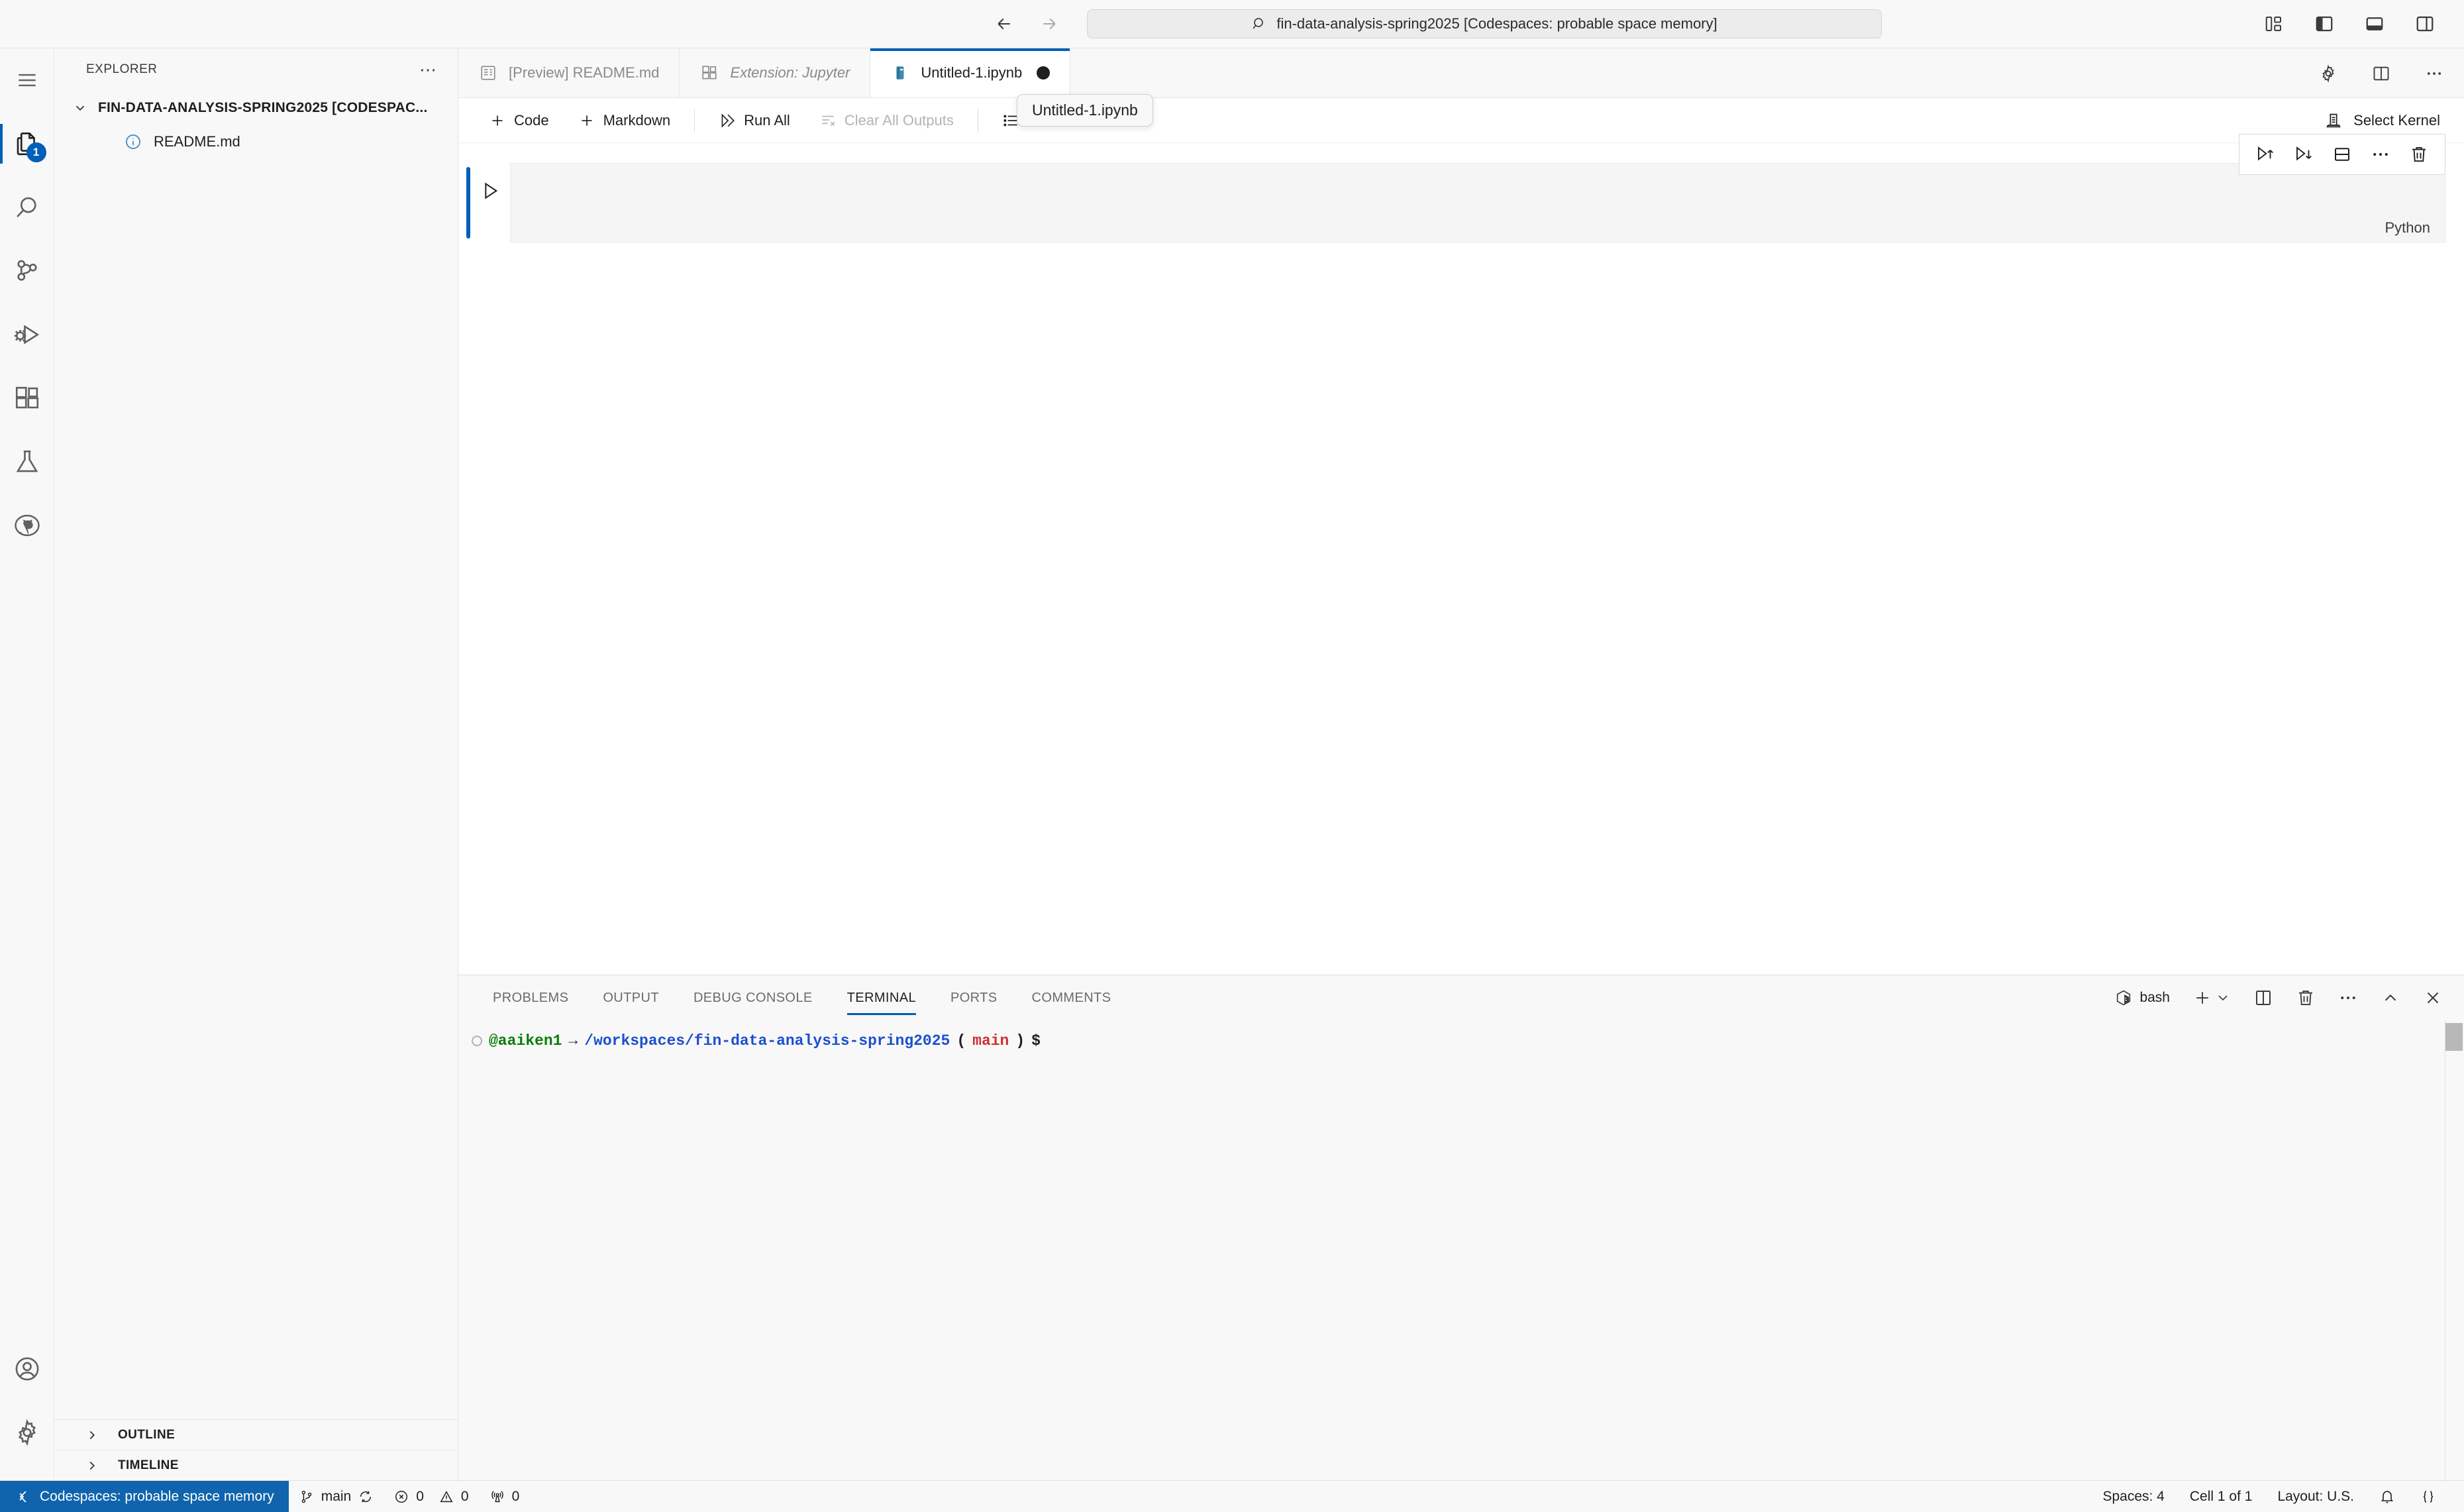 The height and width of the screenshot is (1512, 2464). I want to click on split-editor-icon, so click(2381, 73).